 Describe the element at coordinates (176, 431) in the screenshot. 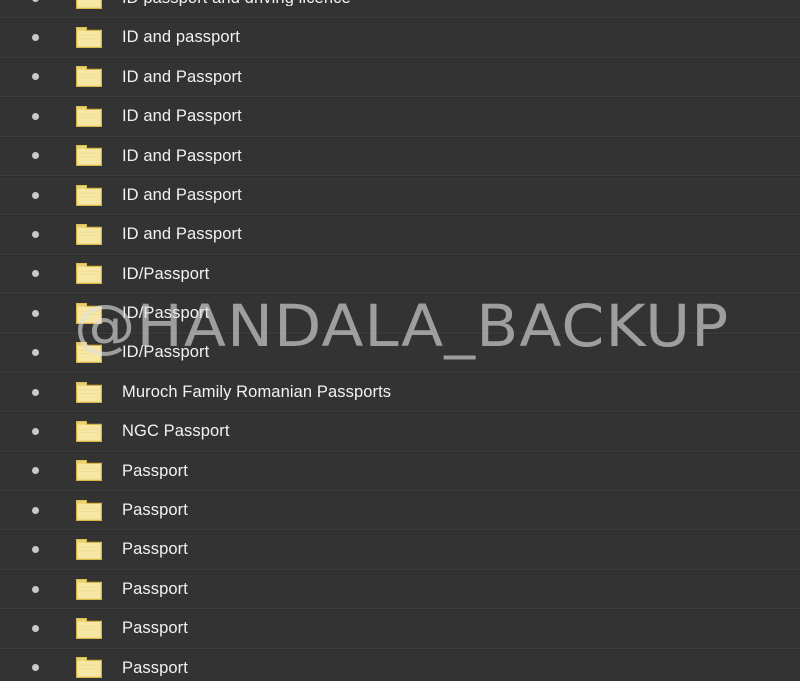

I see `folder-name-label: NGC Passport` at that location.